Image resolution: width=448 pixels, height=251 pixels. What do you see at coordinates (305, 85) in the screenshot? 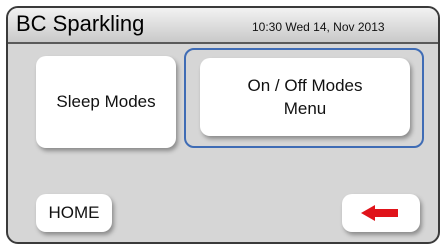
I see `on-off-modes-label-line1: On / Off Modes` at bounding box center [305, 85].